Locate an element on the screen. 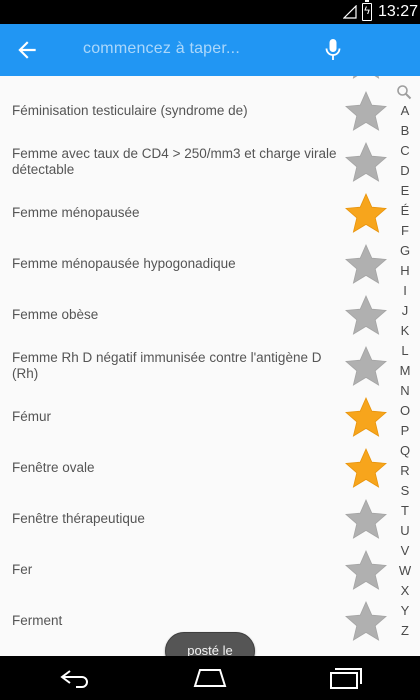 The width and height of the screenshot is (420, 700). index-letter: I is located at coordinates (405, 291).